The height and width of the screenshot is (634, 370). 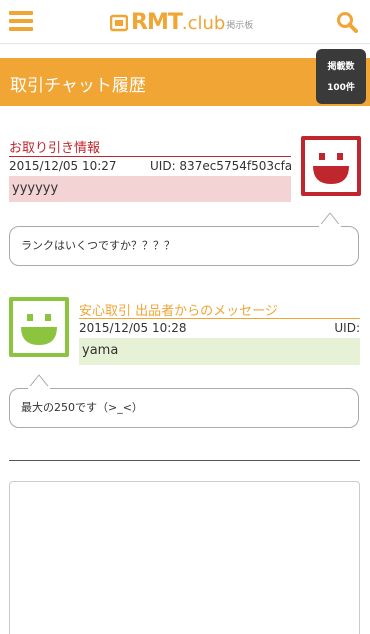 What do you see at coordinates (240, 26) in the screenshot?
I see `logo-subtitle: 掲示板` at bounding box center [240, 26].